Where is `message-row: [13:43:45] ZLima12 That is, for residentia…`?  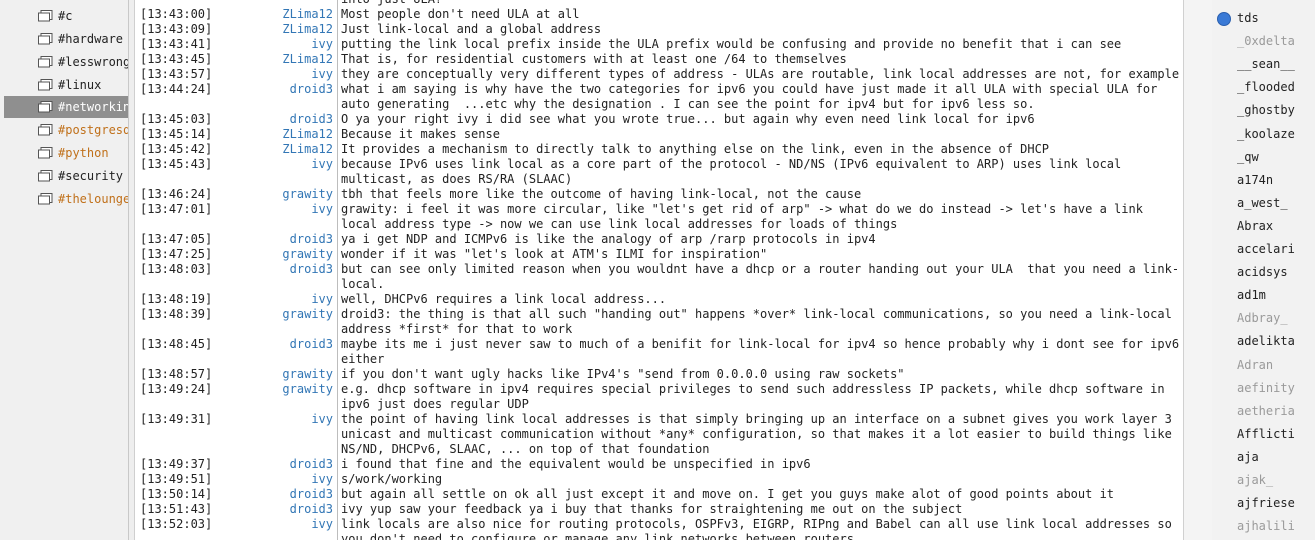
message-row: [13:43:45] ZLima12 That is, for residentia… is located at coordinates (659, 59).